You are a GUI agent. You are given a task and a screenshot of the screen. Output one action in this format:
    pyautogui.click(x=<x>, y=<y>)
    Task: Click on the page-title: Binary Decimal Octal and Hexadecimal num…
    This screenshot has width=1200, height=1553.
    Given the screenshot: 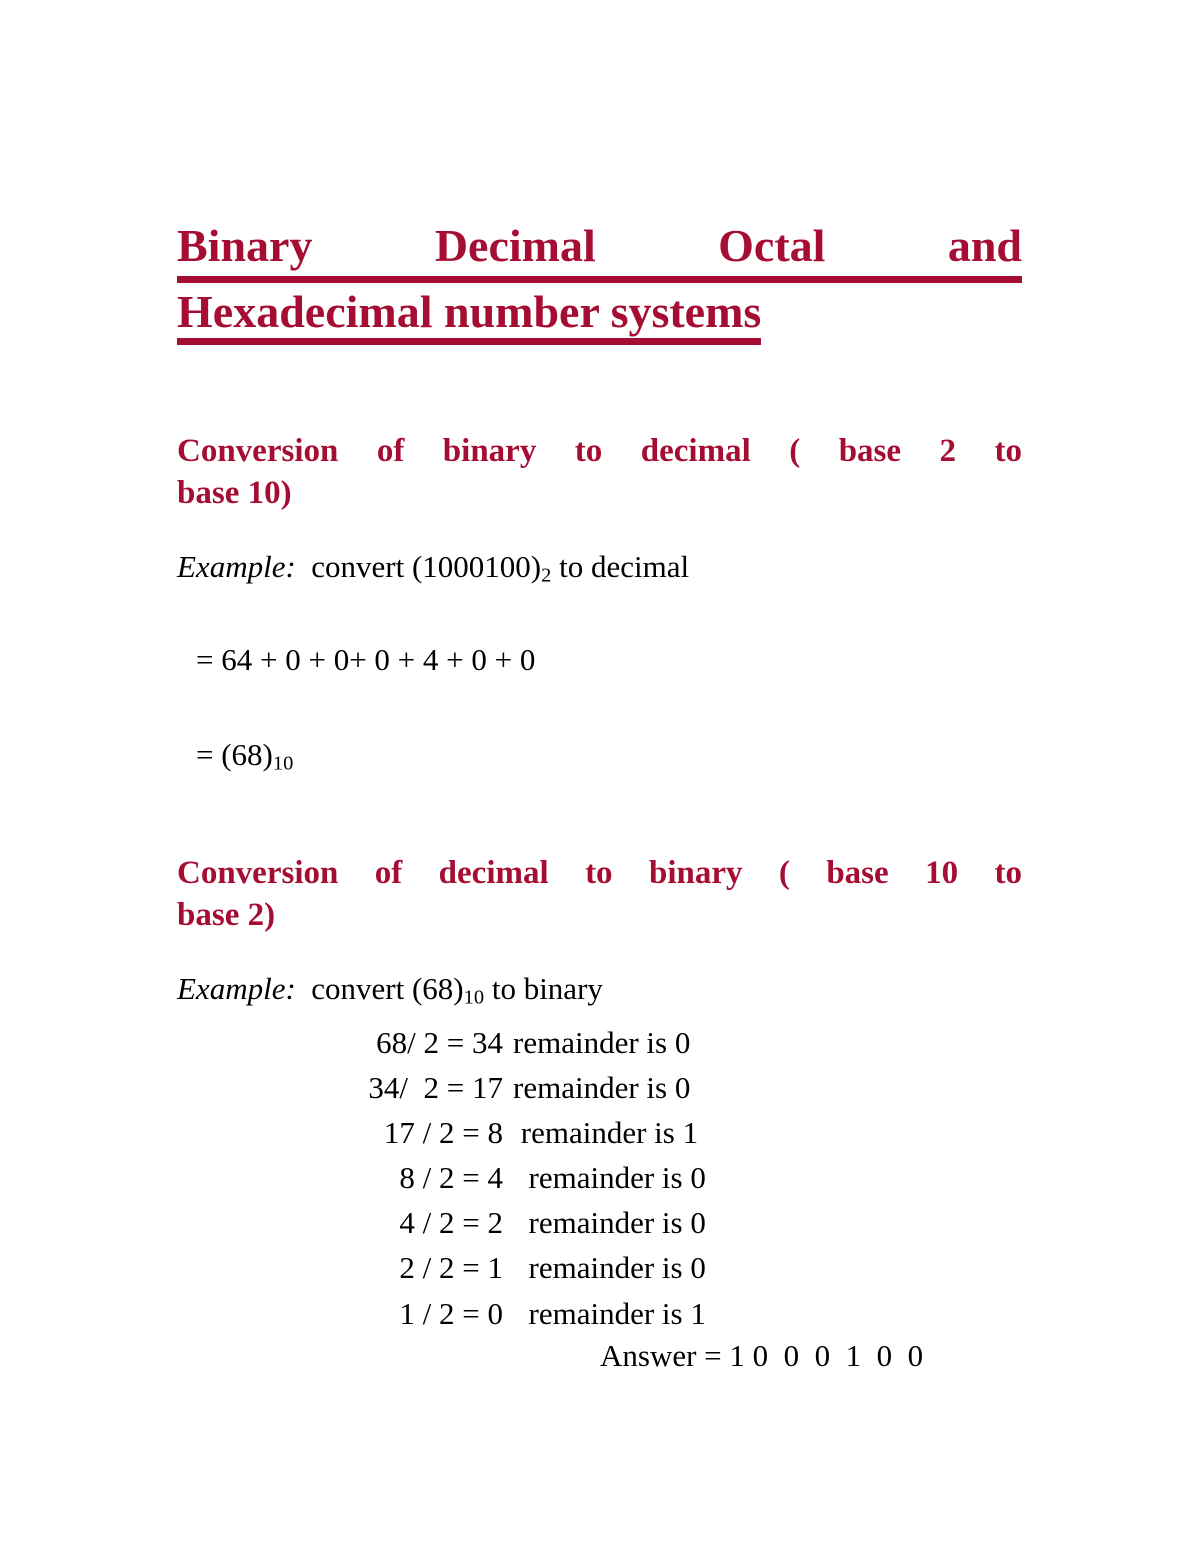 What is the action you would take?
    pyautogui.click(x=599, y=281)
    